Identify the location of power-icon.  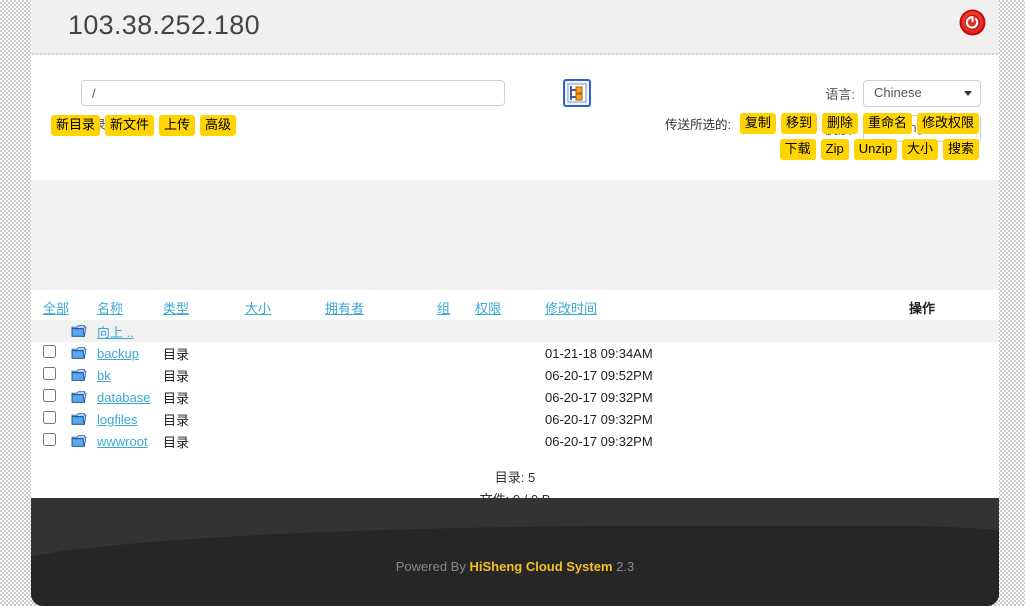
(972, 22).